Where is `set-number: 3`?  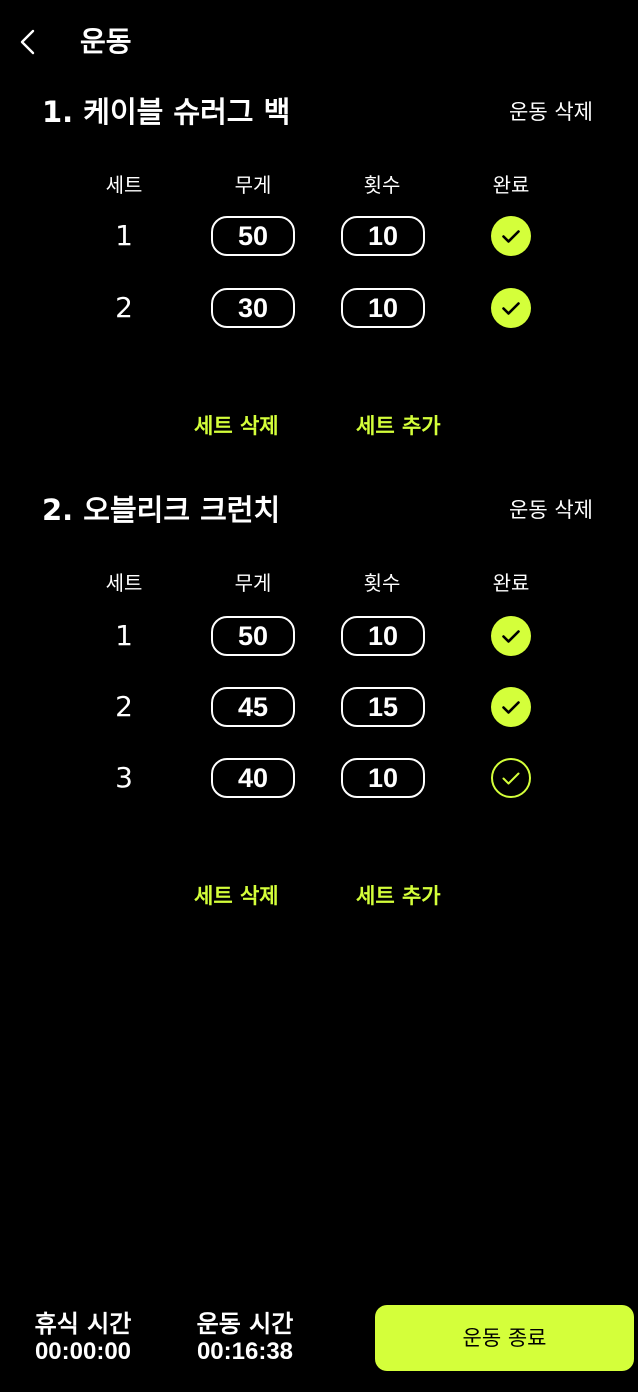 set-number: 3 is located at coordinates (124, 777).